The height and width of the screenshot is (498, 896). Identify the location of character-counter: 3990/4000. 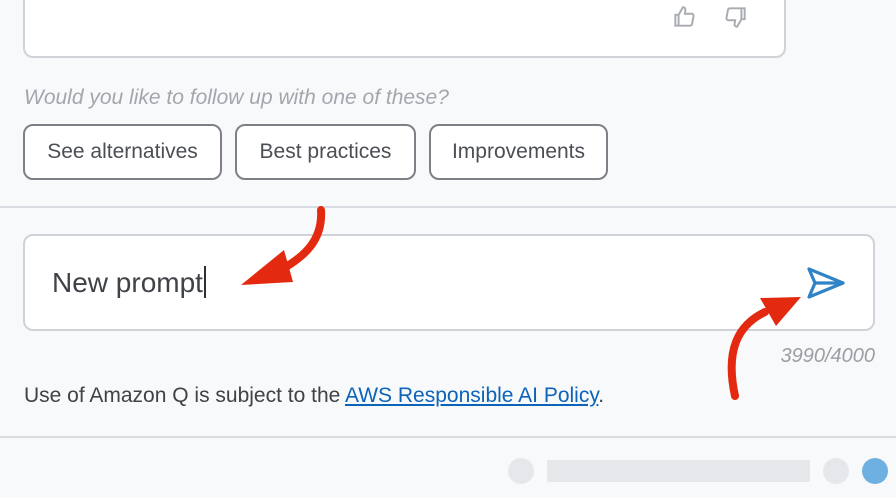
(827, 356).